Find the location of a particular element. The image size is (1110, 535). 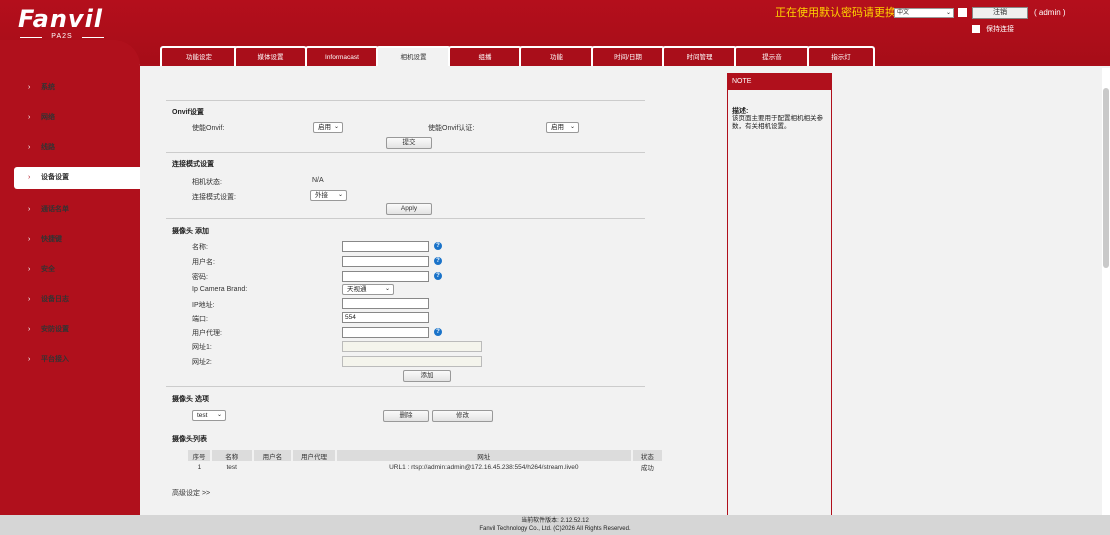

camera-username-input is located at coordinates (385, 261).